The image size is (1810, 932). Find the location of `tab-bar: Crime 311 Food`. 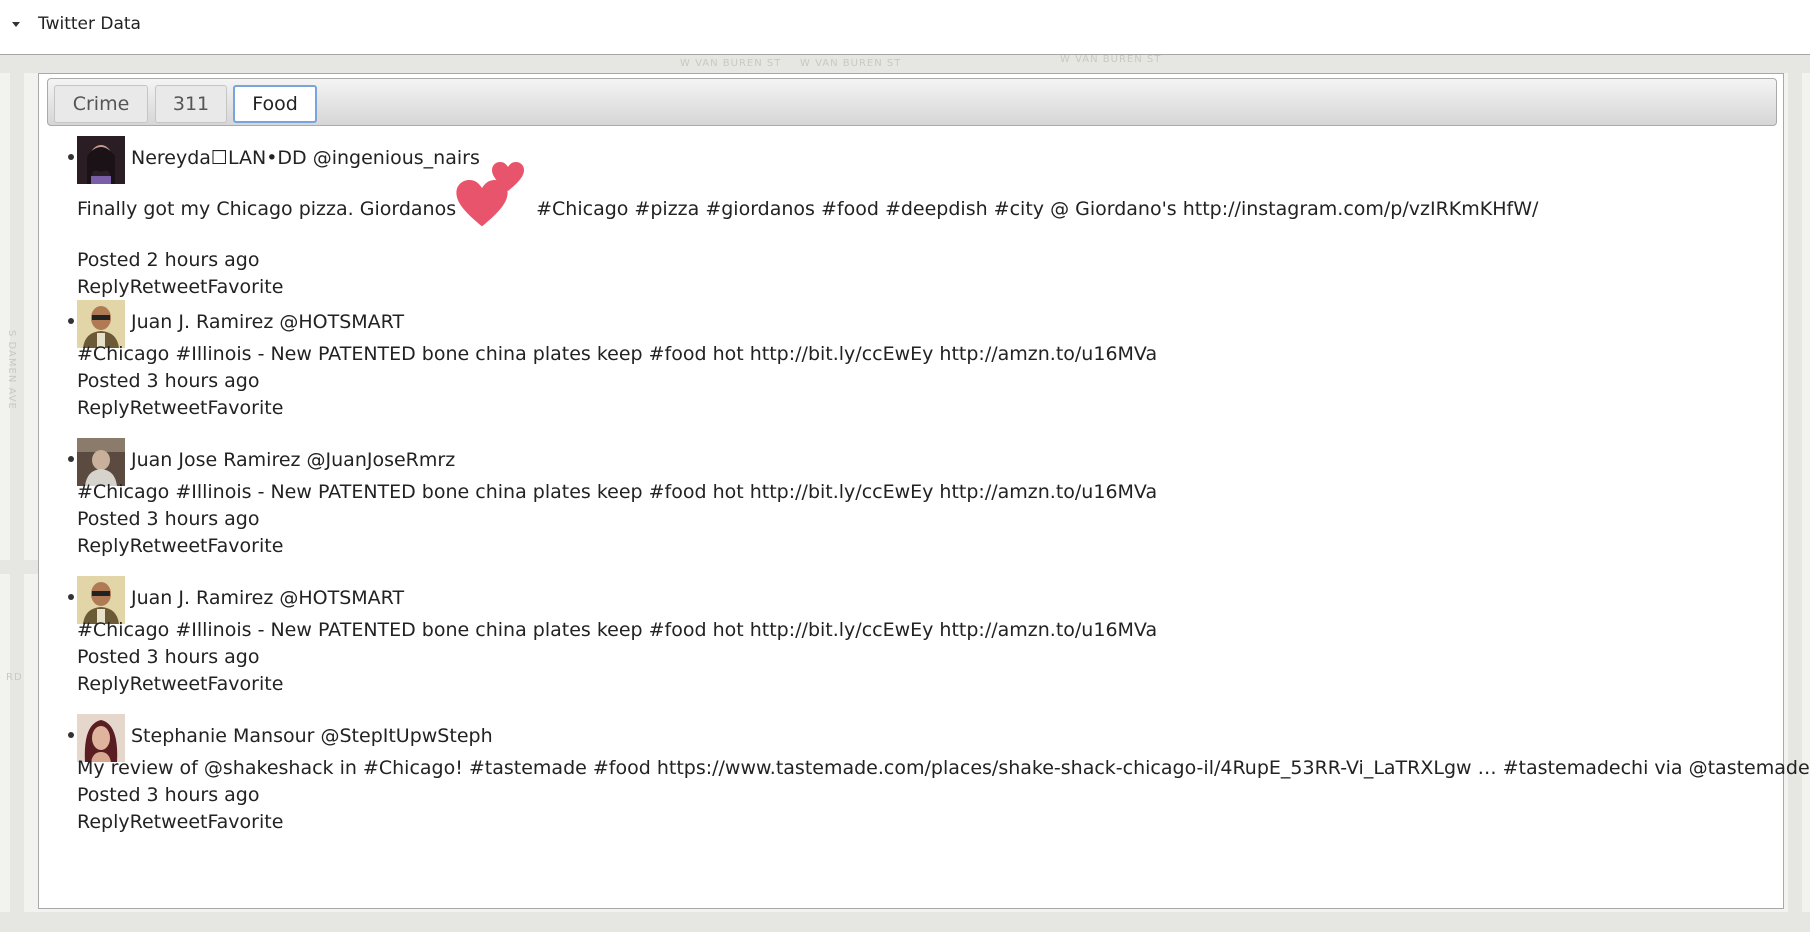

tab-bar: Crime 311 Food is located at coordinates (912, 102).